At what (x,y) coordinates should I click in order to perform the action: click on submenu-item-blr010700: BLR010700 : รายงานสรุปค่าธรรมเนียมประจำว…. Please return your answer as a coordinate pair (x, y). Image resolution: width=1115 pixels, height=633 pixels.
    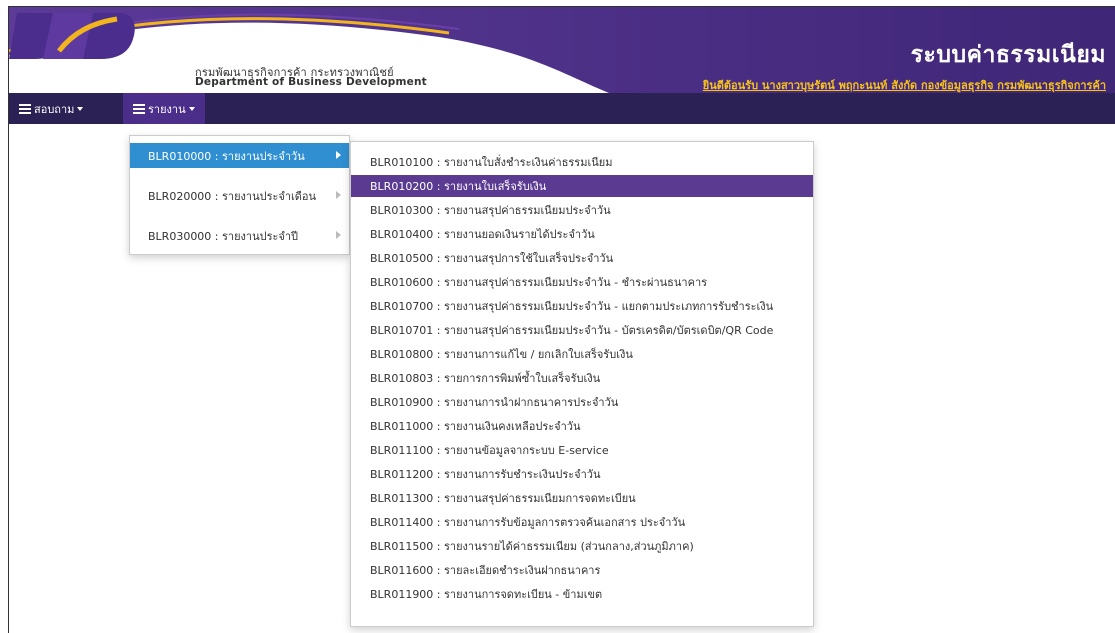
    Looking at the image, I should click on (582, 306).